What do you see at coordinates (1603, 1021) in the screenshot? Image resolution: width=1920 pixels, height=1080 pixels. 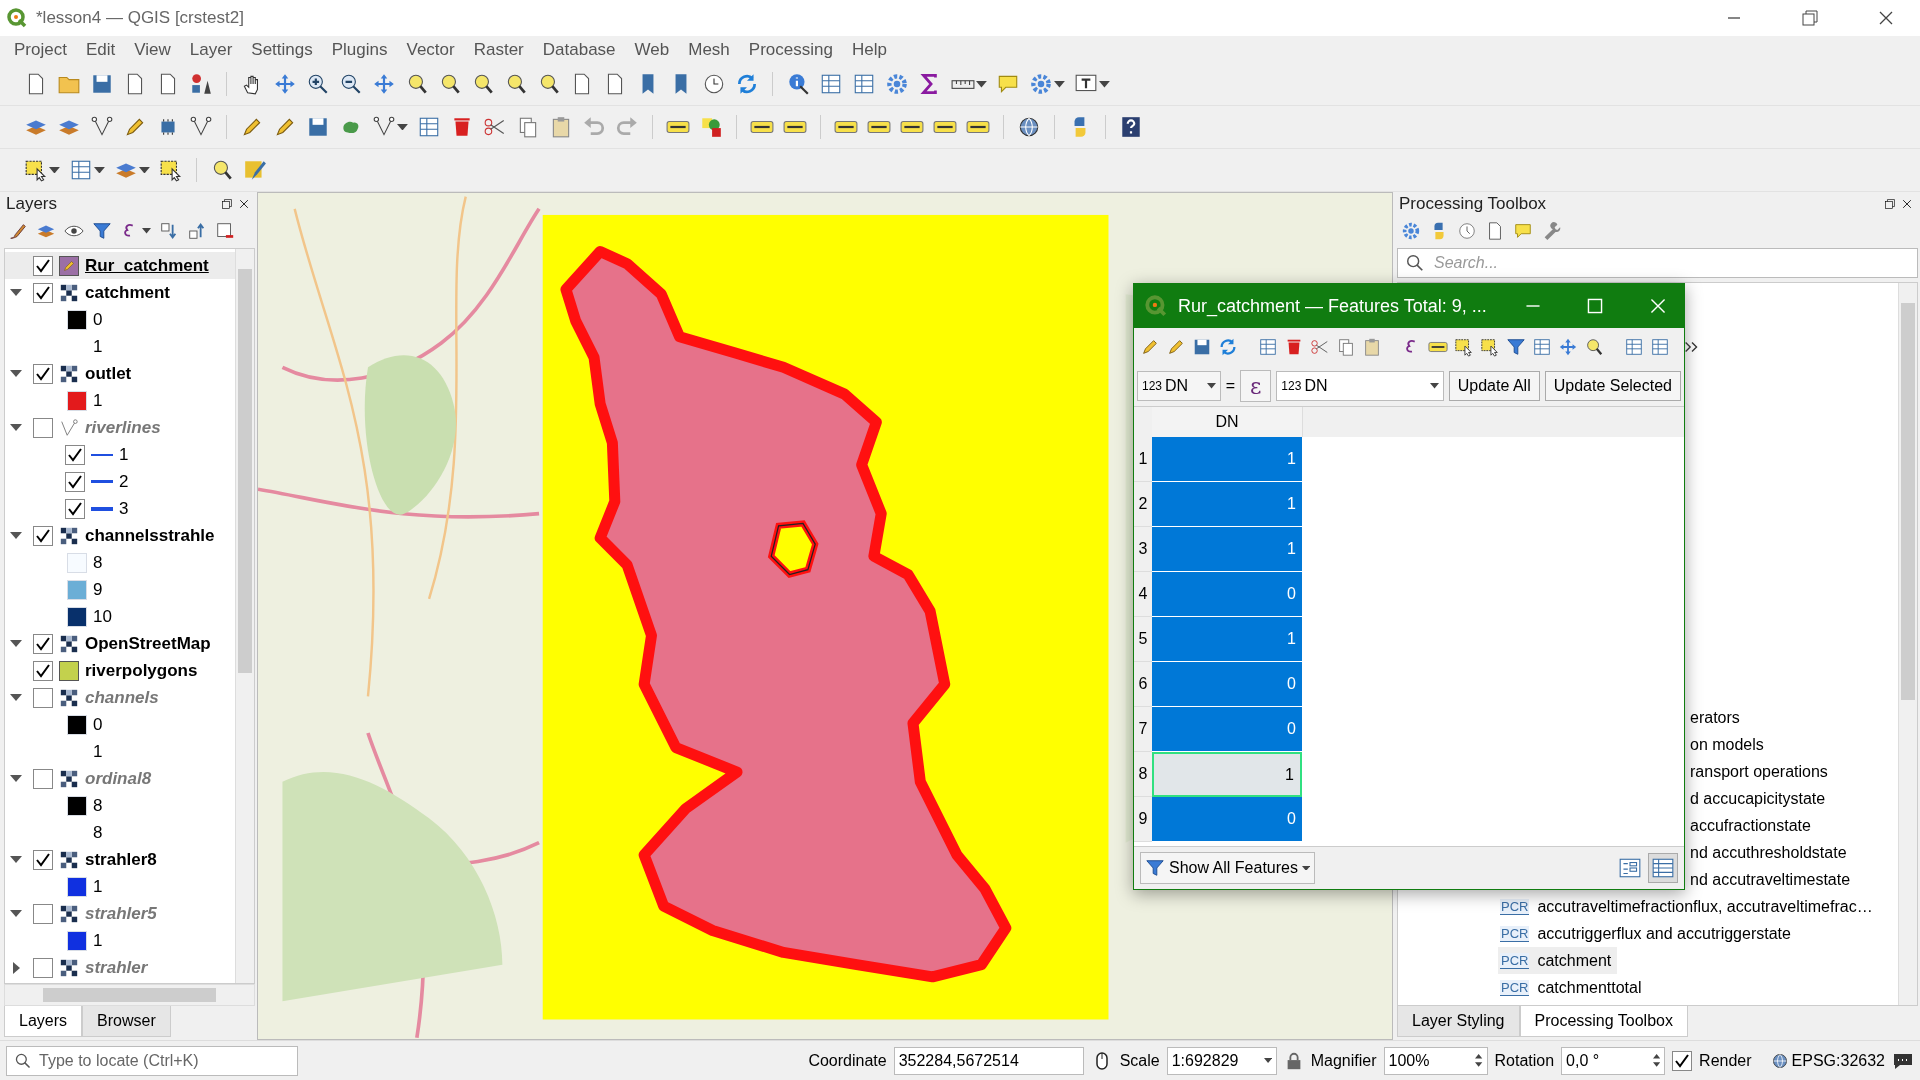 I see `tab: Processing Toolbox` at bounding box center [1603, 1021].